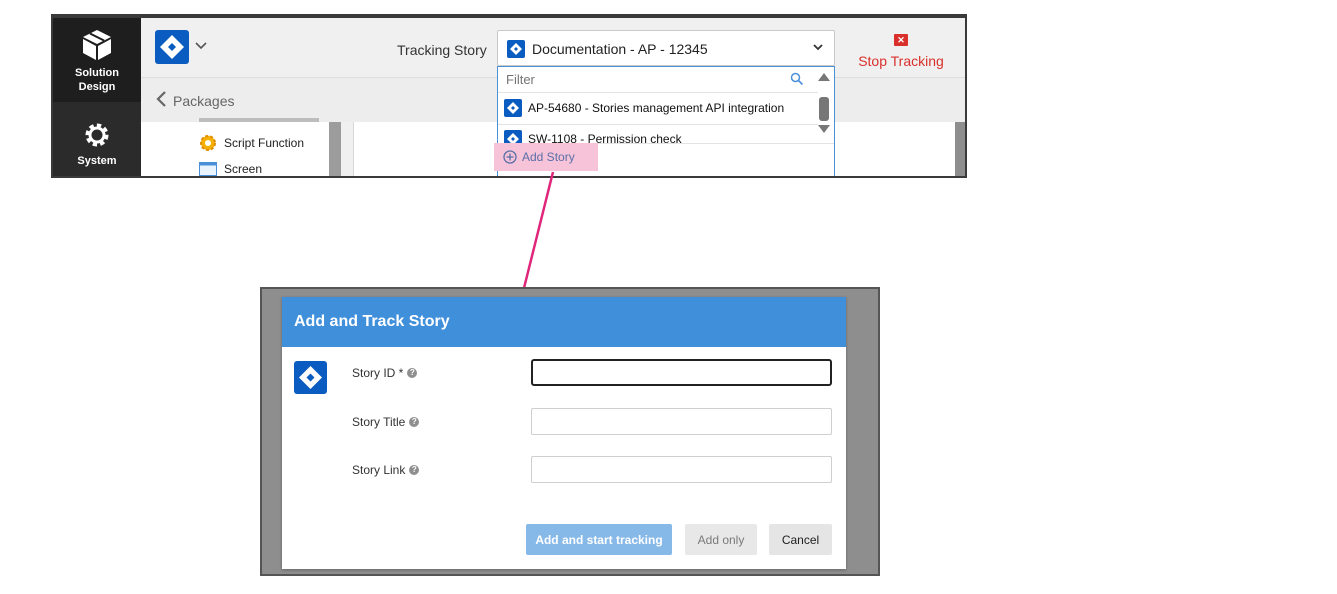 This screenshot has width=1337, height=594. What do you see at coordinates (620, 49) in the screenshot?
I see `selected-story: Documentation - AP - 12345` at bounding box center [620, 49].